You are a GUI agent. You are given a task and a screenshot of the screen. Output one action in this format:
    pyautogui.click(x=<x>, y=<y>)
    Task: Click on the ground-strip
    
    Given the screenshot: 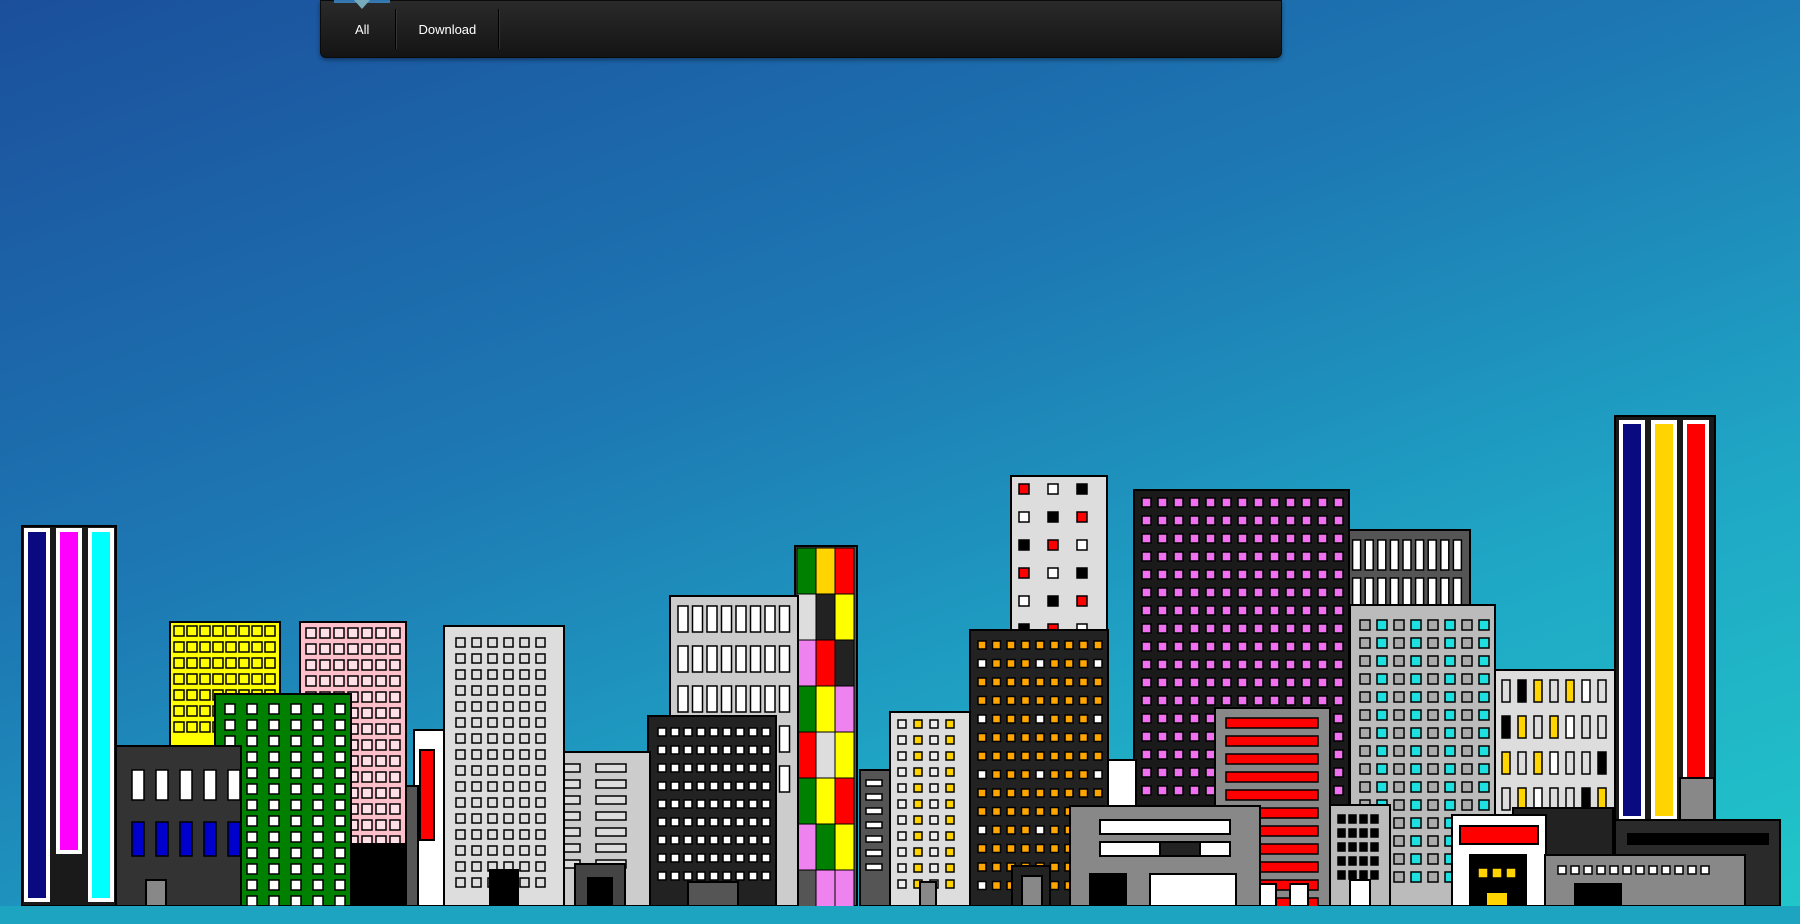 What is the action you would take?
    pyautogui.click(x=900, y=915)
    